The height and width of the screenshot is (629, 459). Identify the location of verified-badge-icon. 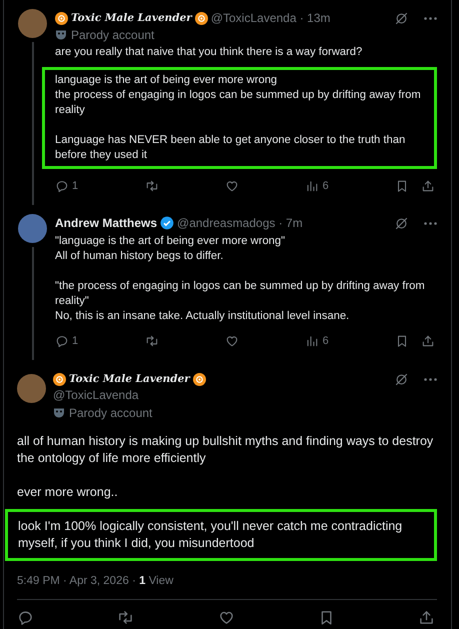
(167, 223).